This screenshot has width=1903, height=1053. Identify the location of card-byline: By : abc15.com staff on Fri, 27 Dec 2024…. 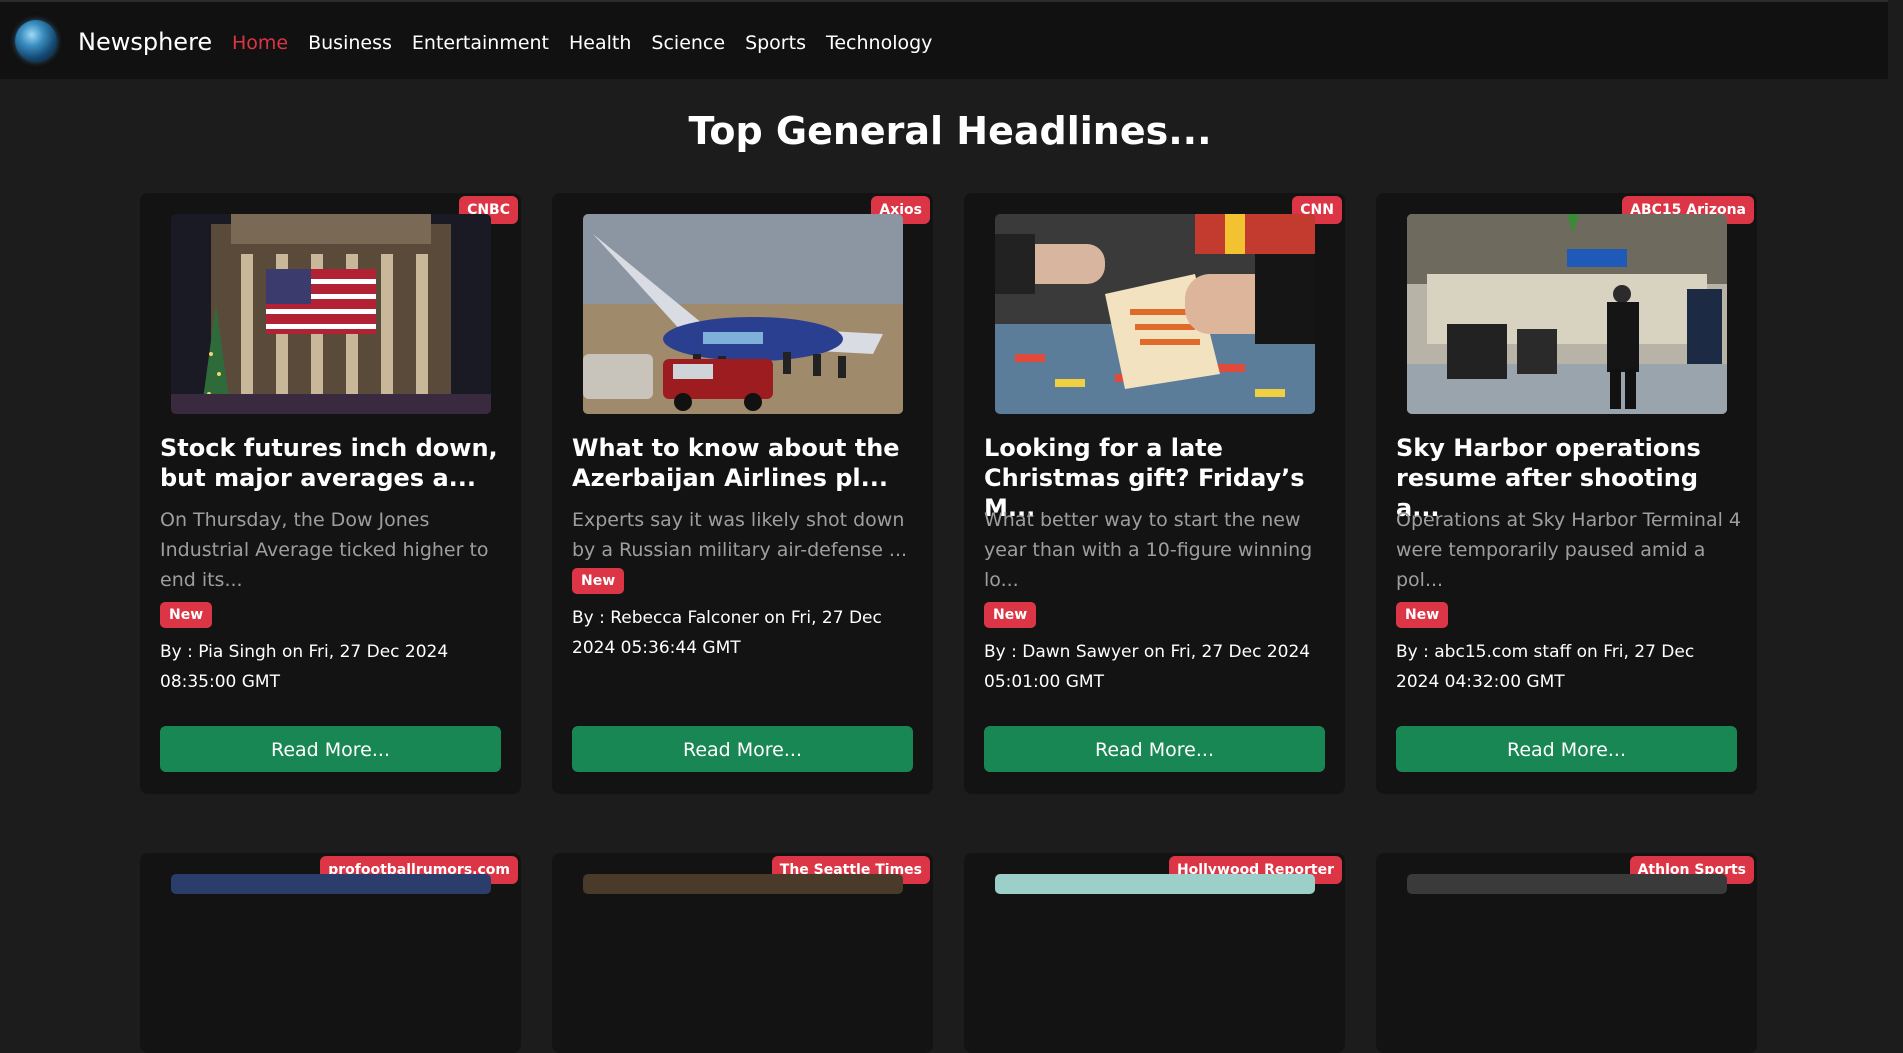
(1545, 667).